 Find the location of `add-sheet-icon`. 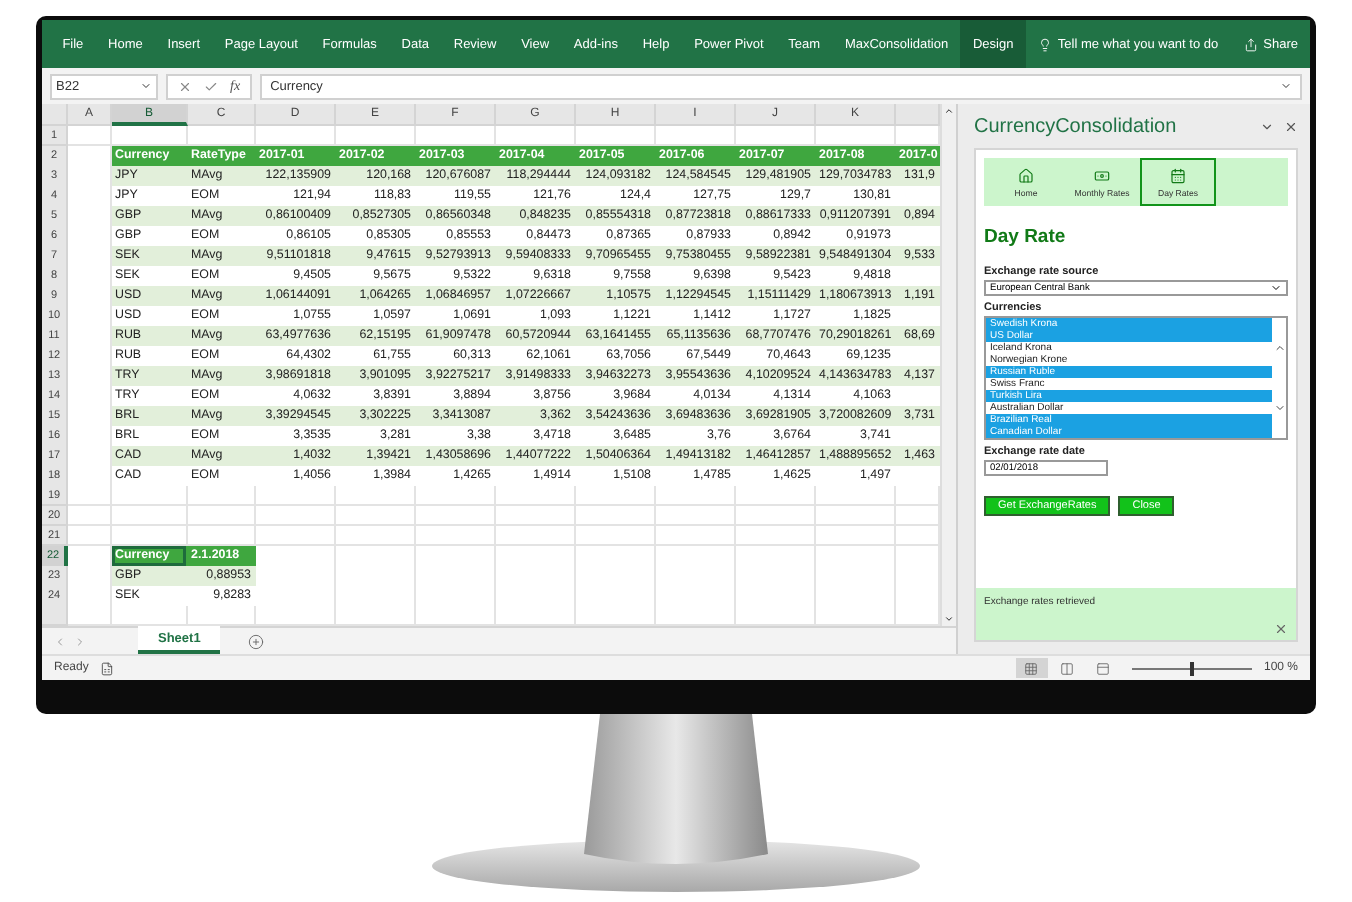

add-sheet-icon is located at coordinates (256, 641).